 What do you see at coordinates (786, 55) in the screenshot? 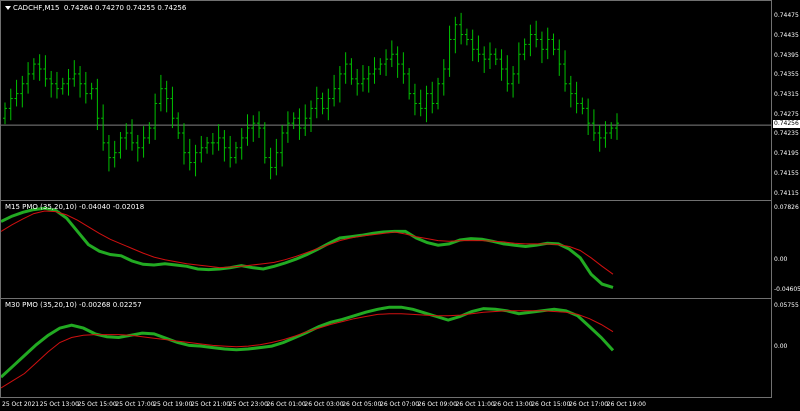
I see `price-tick-label: 0.74395` at bounding box center [786, 55].